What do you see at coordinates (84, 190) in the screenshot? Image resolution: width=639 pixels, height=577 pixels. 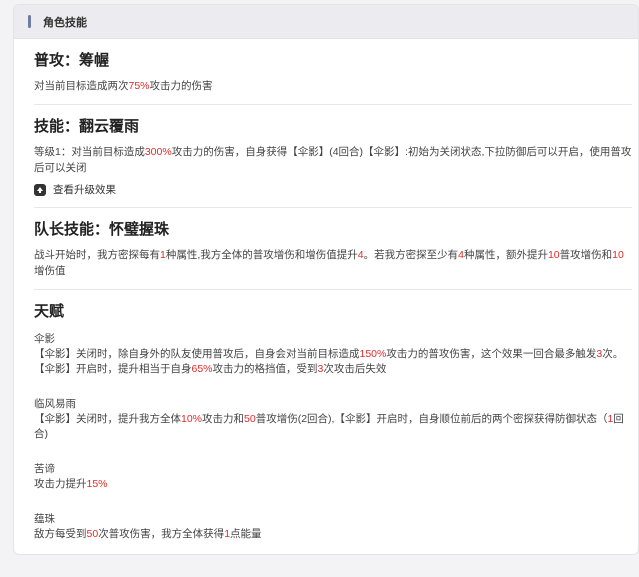 I see `view-upgrade-label: 查看升级效果` at bounding box center [84, 190].